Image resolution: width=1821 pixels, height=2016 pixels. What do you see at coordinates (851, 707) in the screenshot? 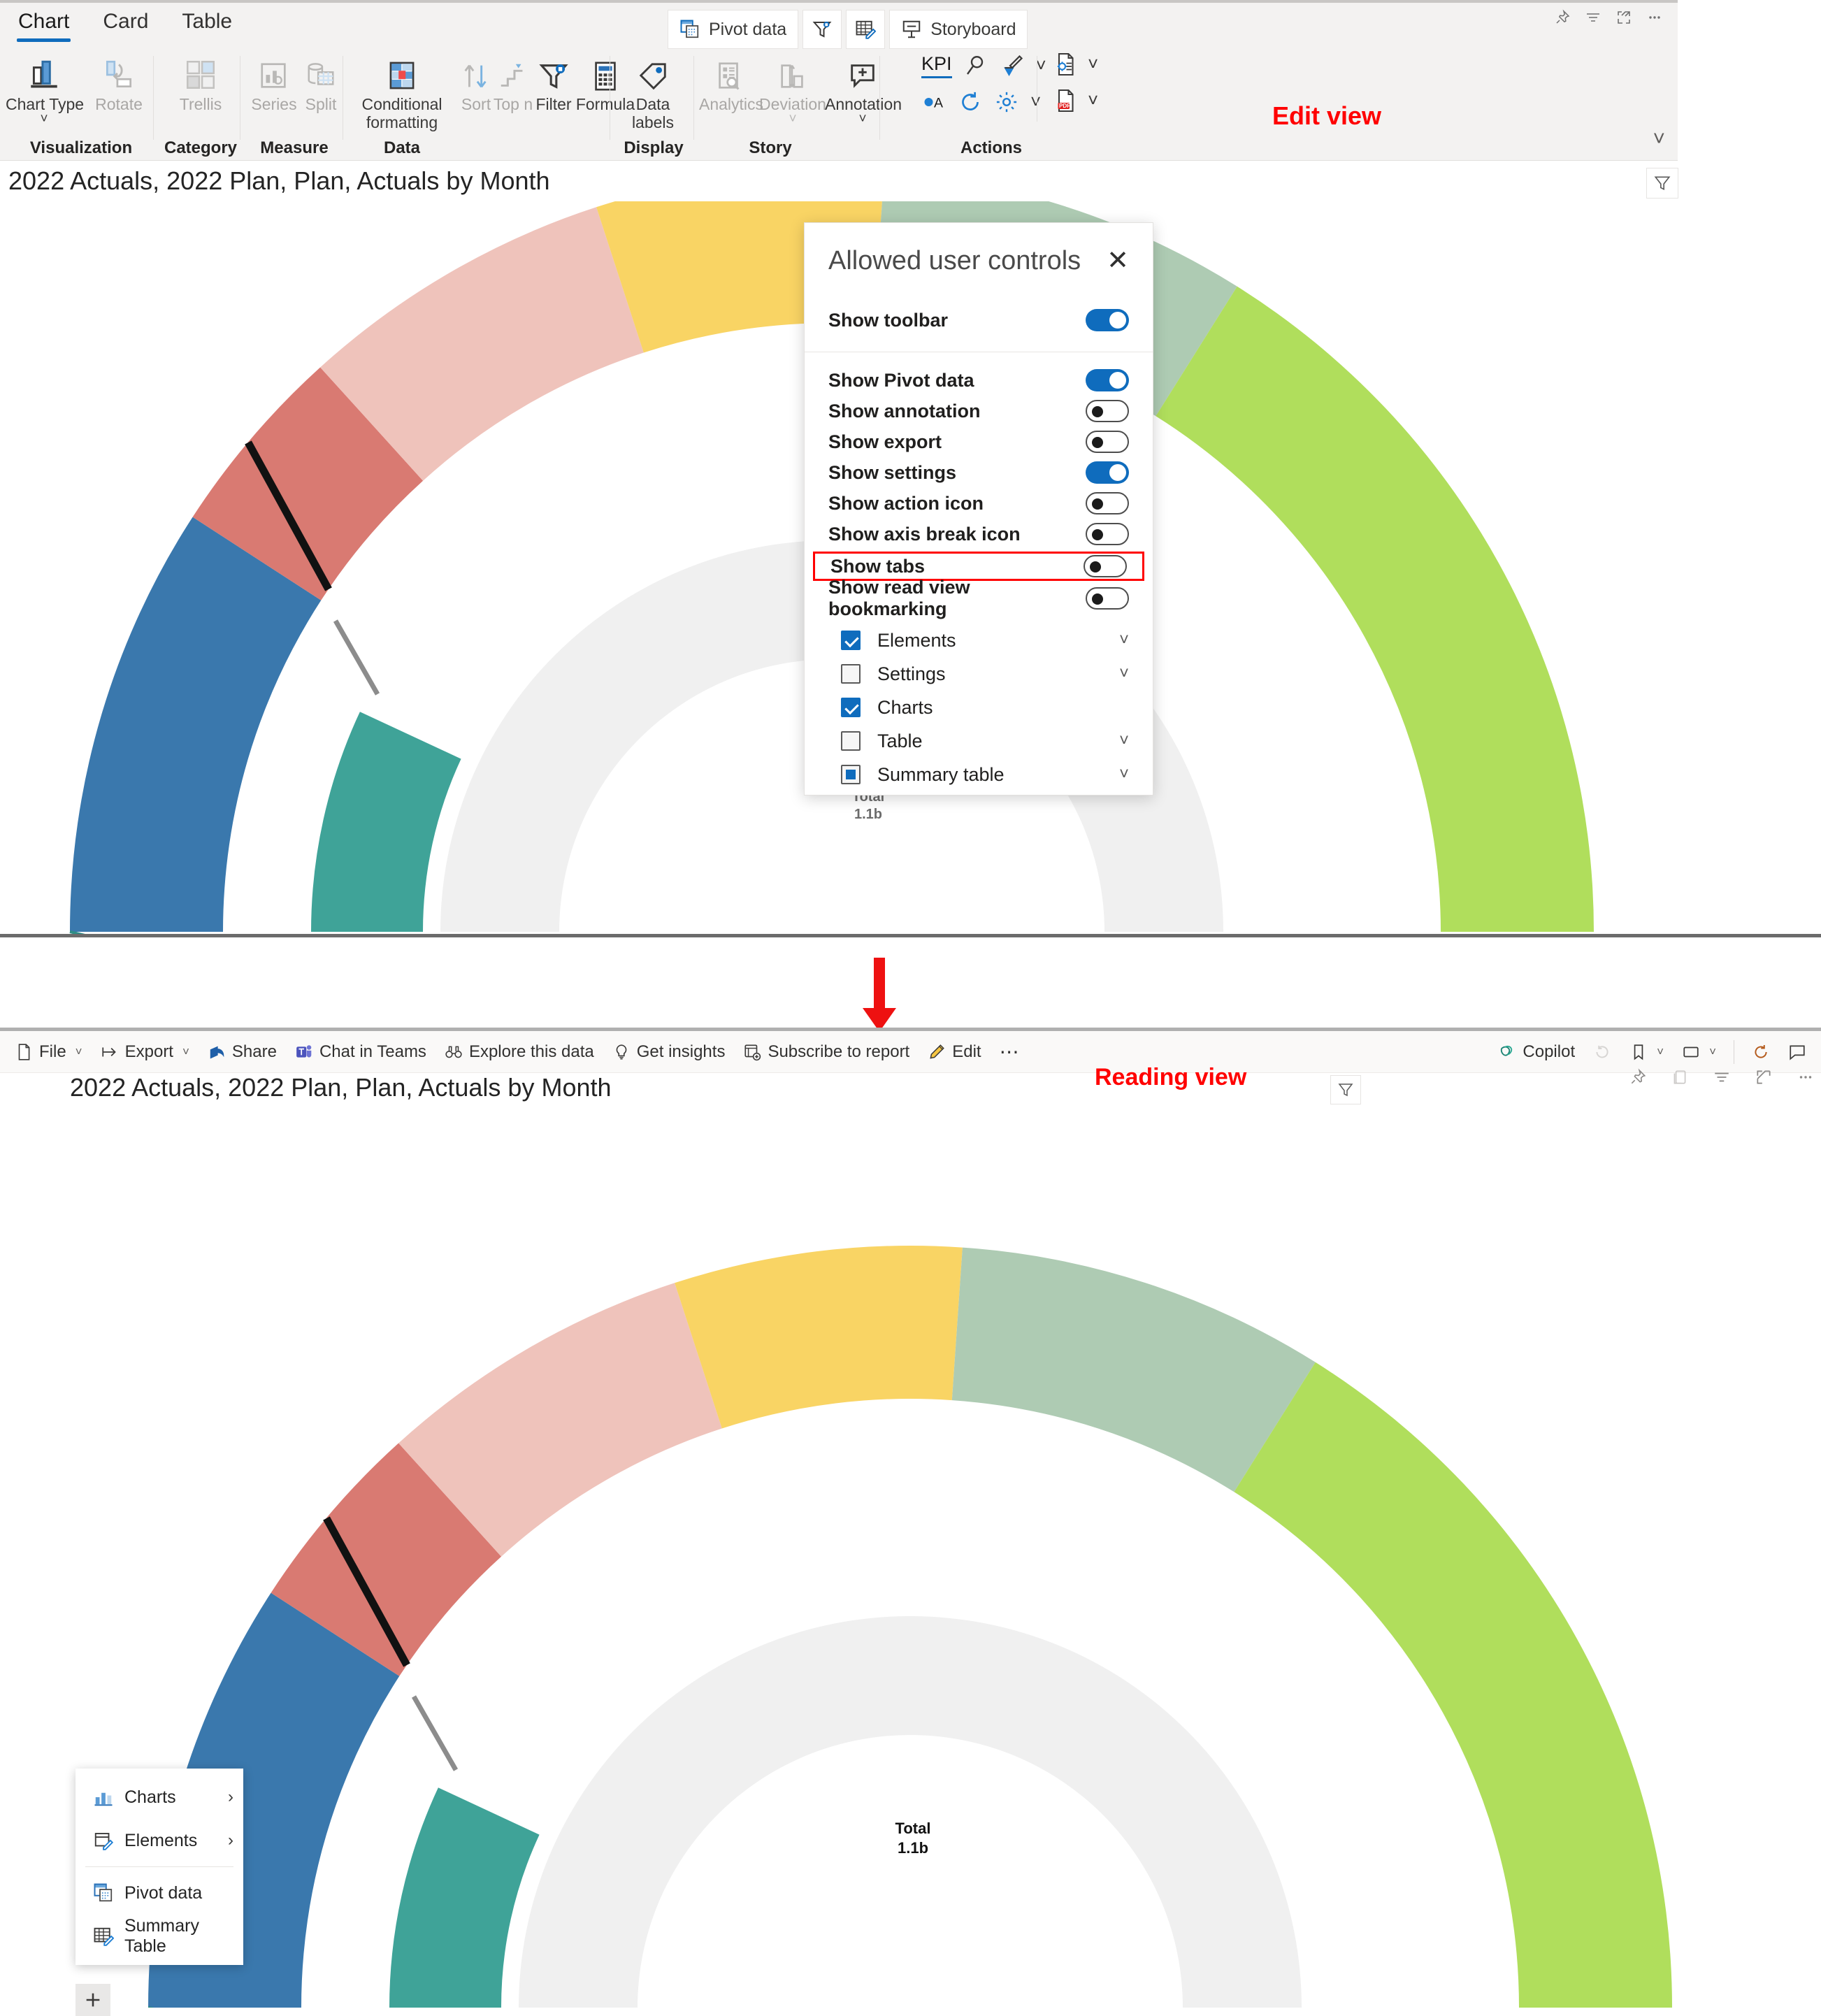
I see `checkbox-charts` at bounding box center [851, 707].